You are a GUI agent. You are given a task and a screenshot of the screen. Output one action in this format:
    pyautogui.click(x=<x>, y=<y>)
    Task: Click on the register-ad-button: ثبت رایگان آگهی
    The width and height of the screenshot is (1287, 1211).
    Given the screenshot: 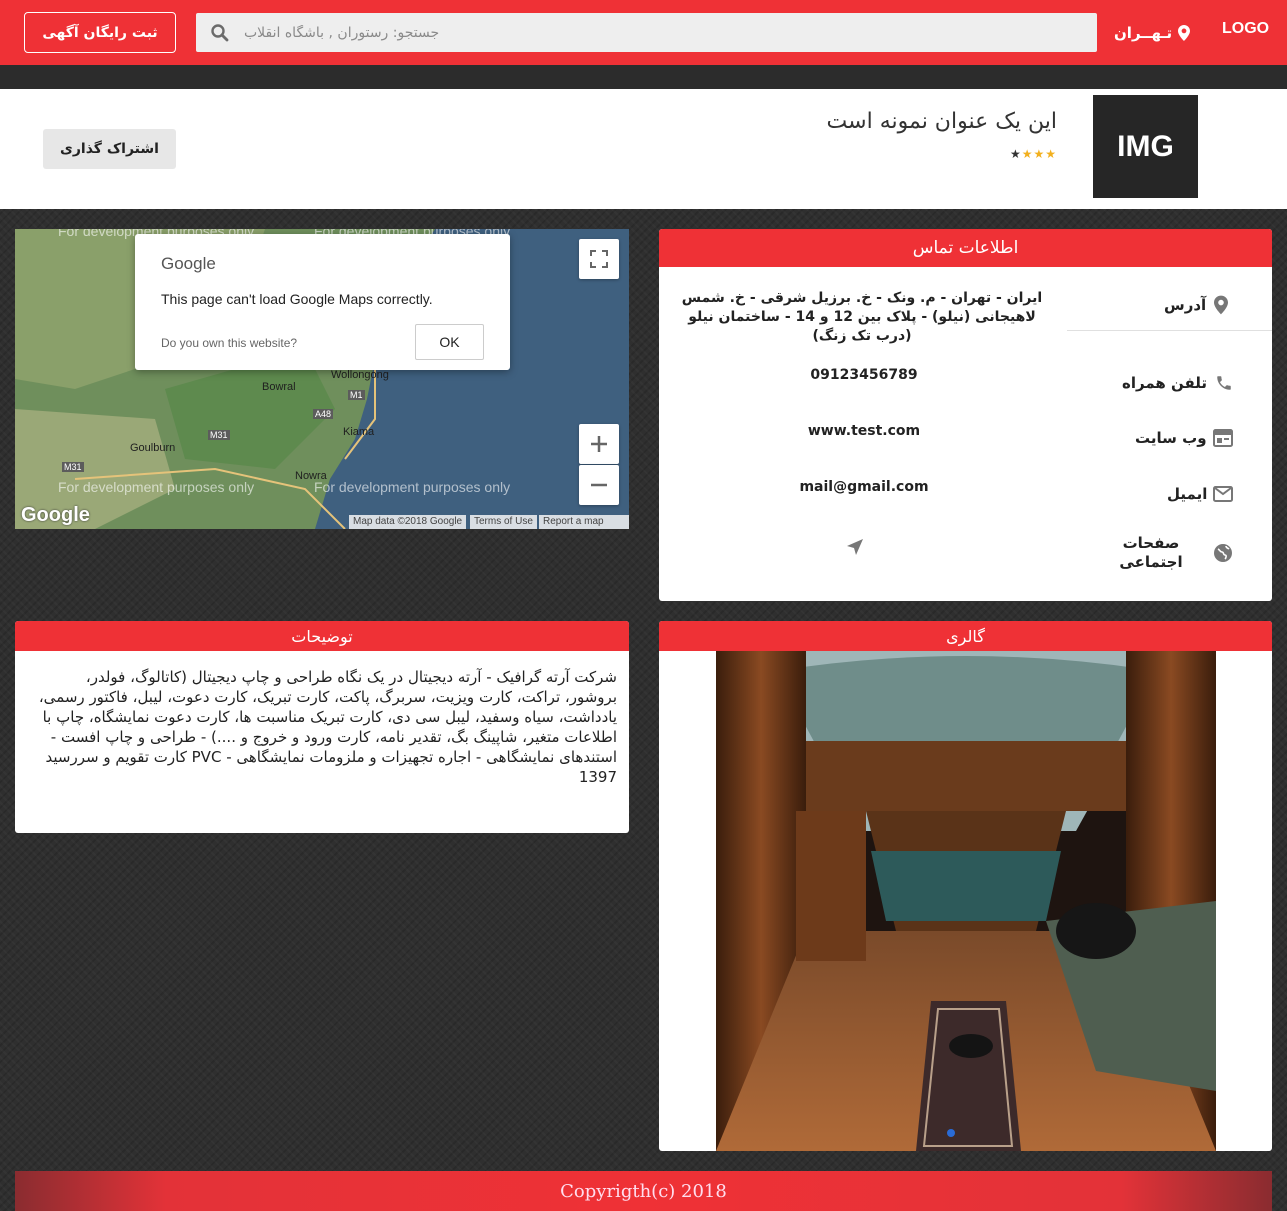 What is the action you would take?
    pyautogui.click(x=100, y=32)
    